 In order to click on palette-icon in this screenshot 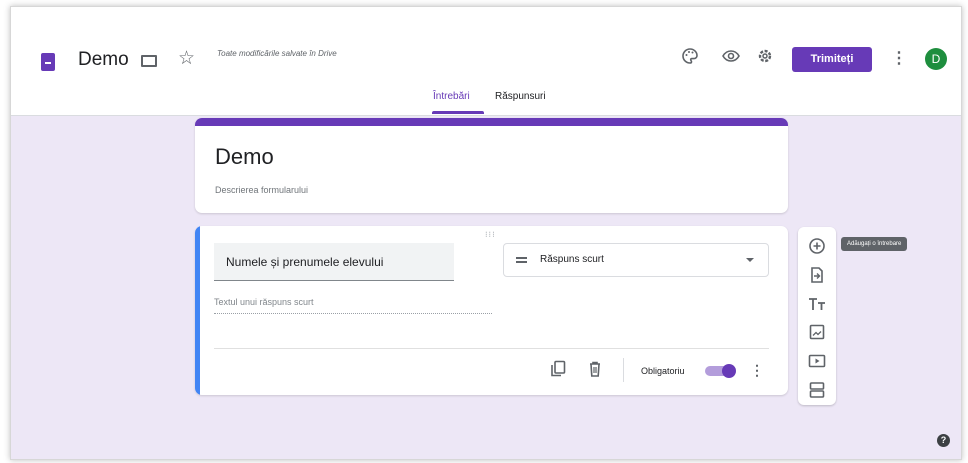, I will do `click(690, 58)`.